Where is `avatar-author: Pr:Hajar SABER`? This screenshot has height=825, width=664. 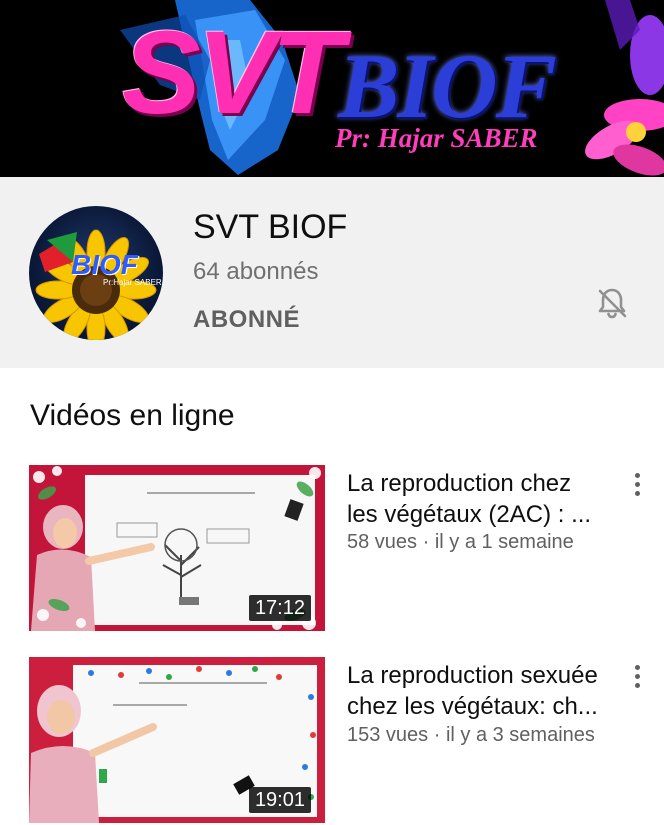
avatar-author: Pr:Hajar SABER is located at coordinates (132, 282).